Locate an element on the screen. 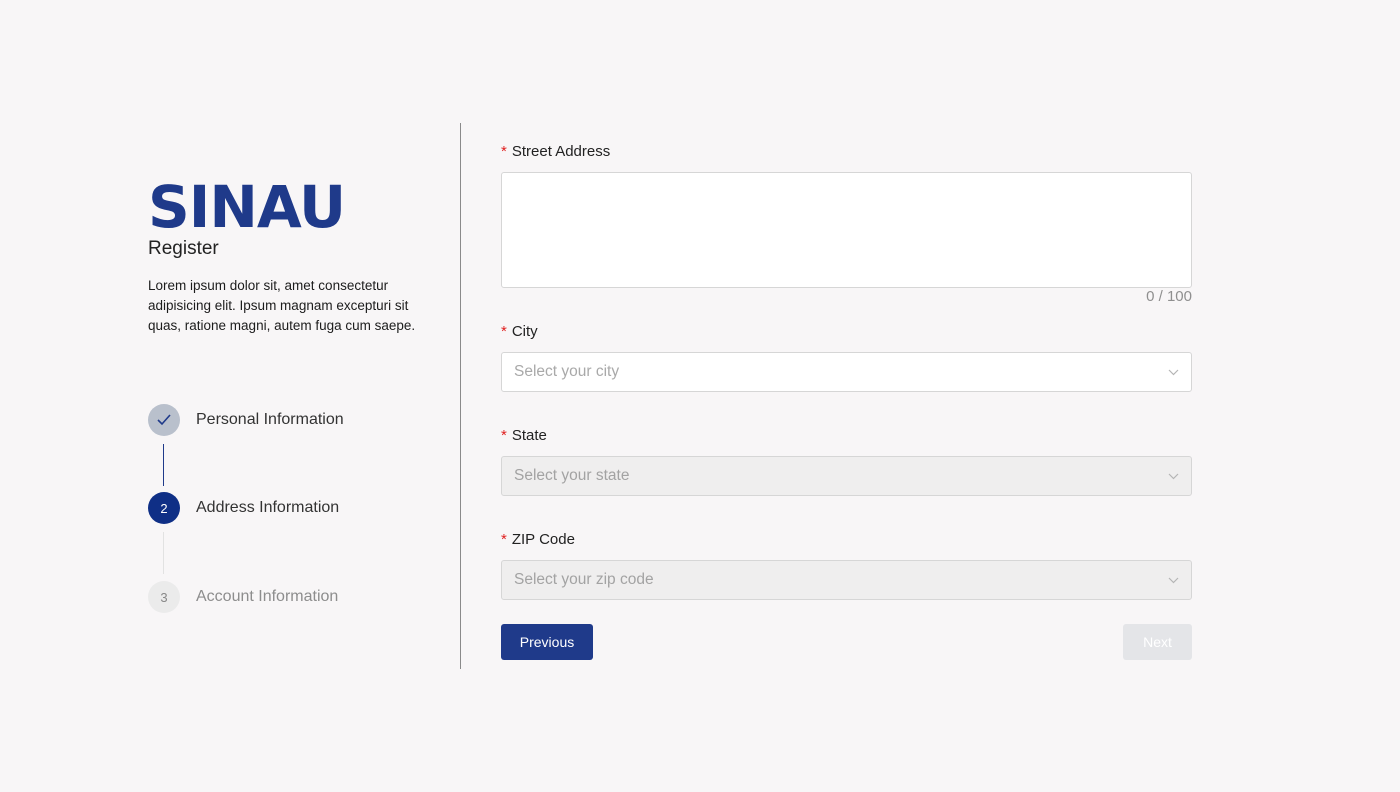 The image size is (1400, 792). label-text: City is located at coordinates (524, 331).